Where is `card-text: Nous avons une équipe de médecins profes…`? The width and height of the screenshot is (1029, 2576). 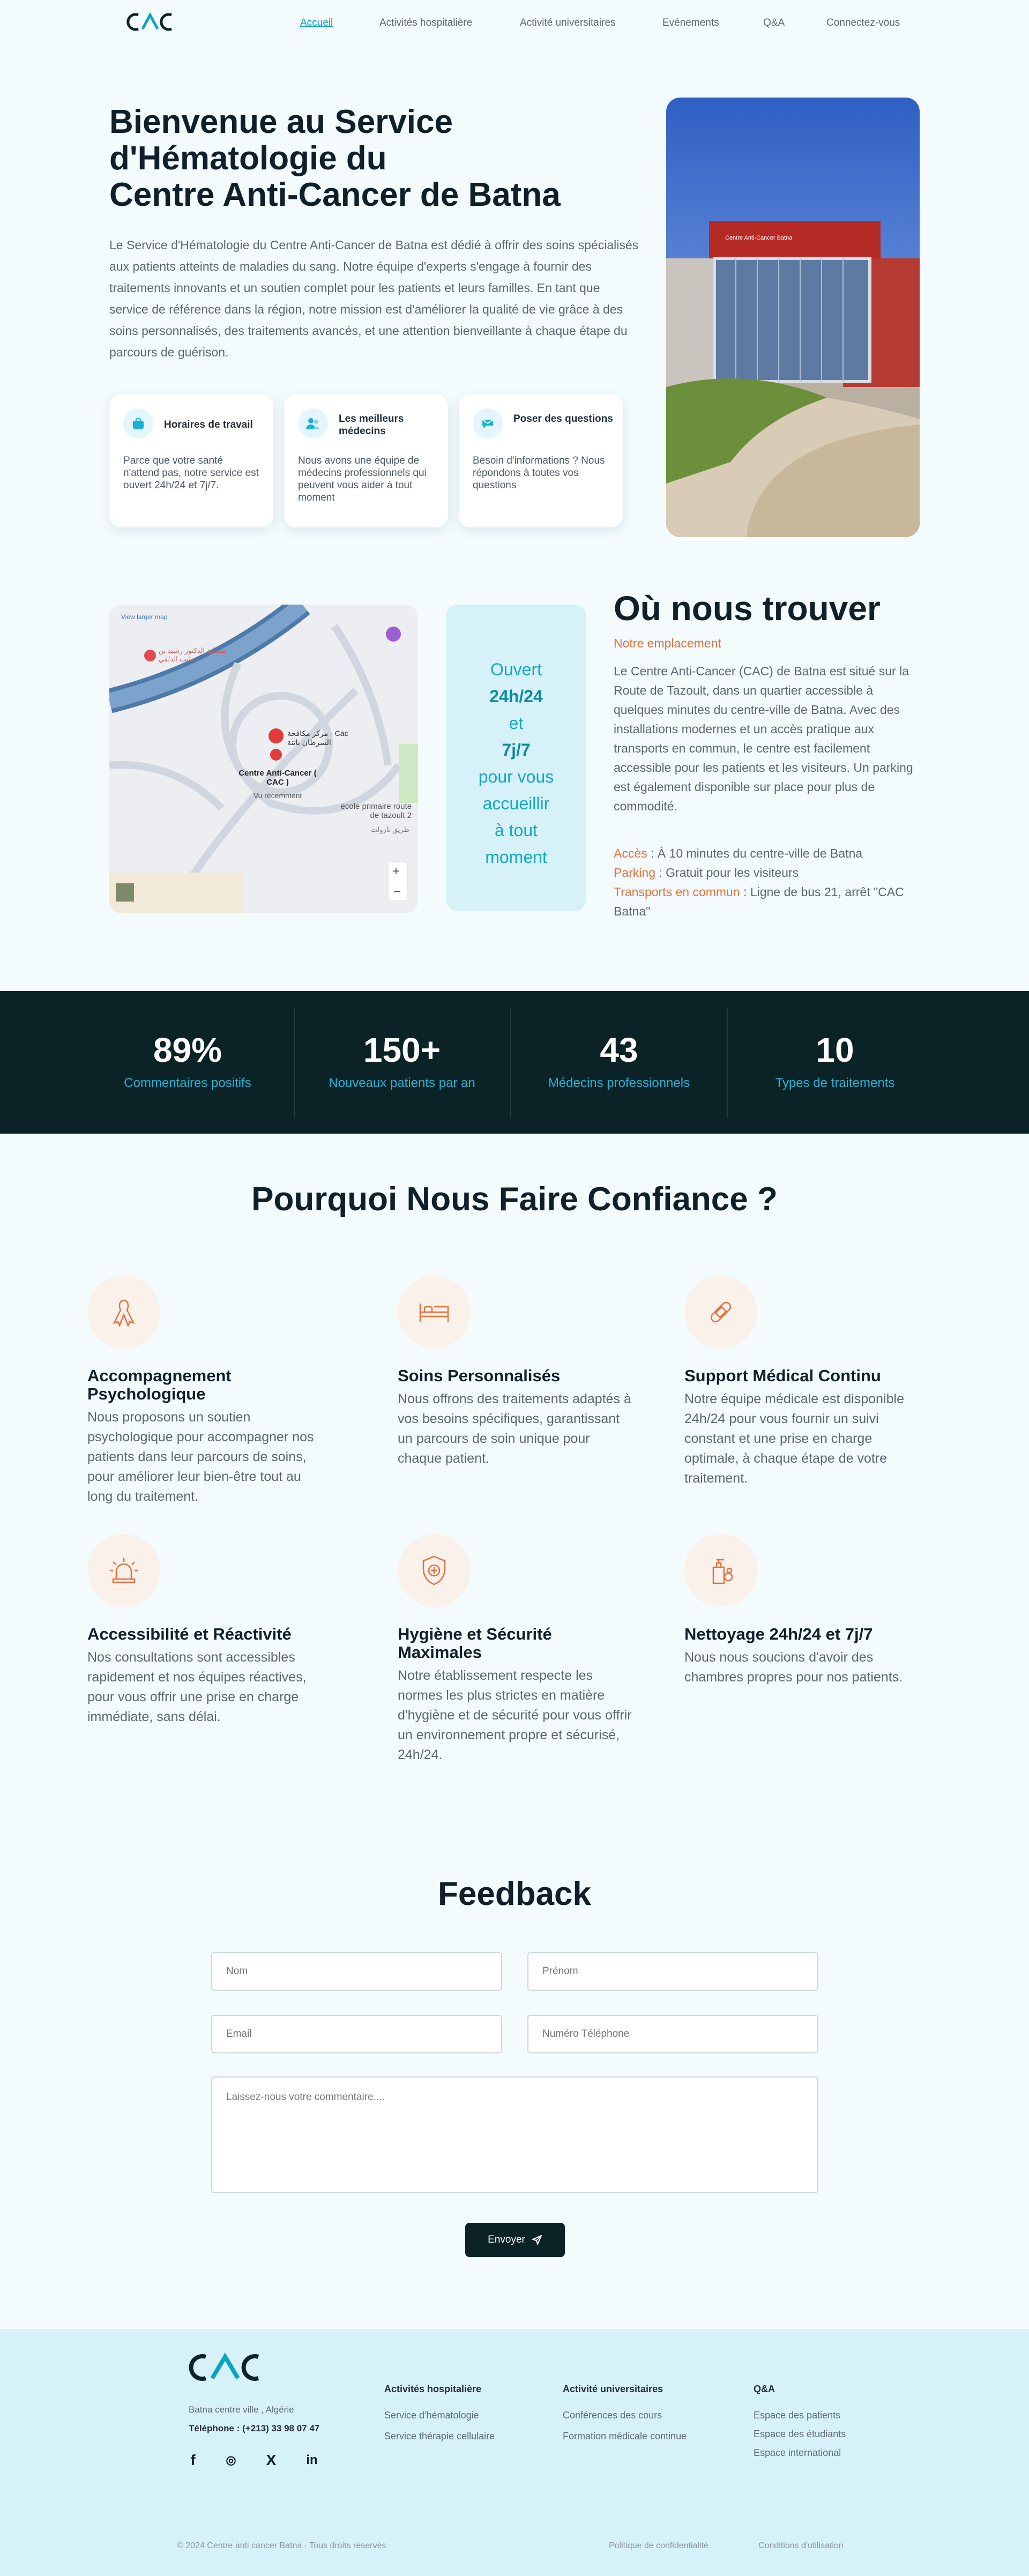 card-text: Nous avons une équipe de médecins profes… is located at coordinates (362, 479).